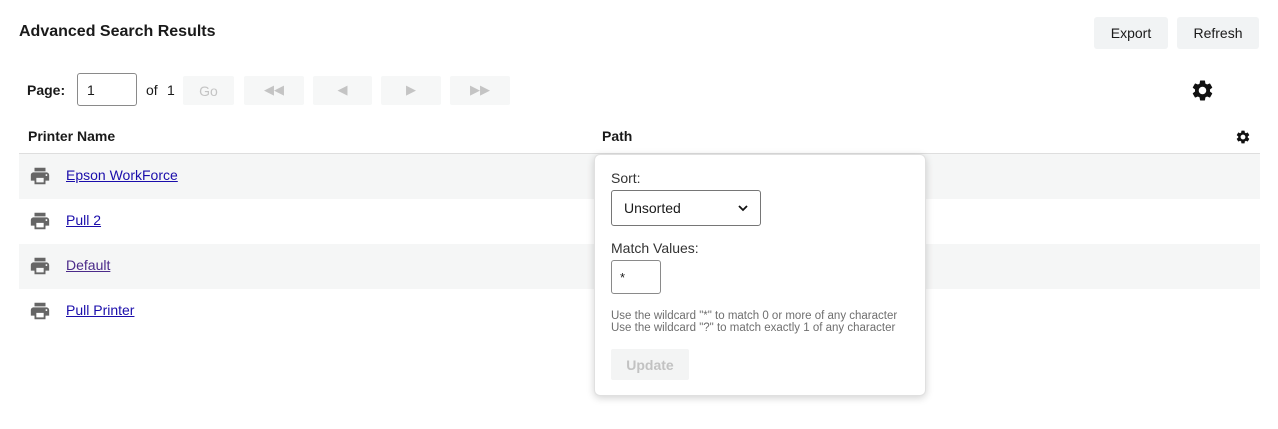  I want to click on chevron-down-icon, so click(743, 207).